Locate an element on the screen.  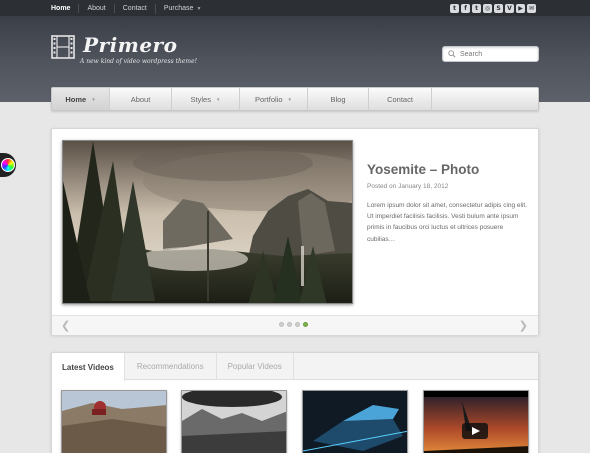
top-nav: Home About Contact Purchase ▼ is located at coordinates (130, 8).